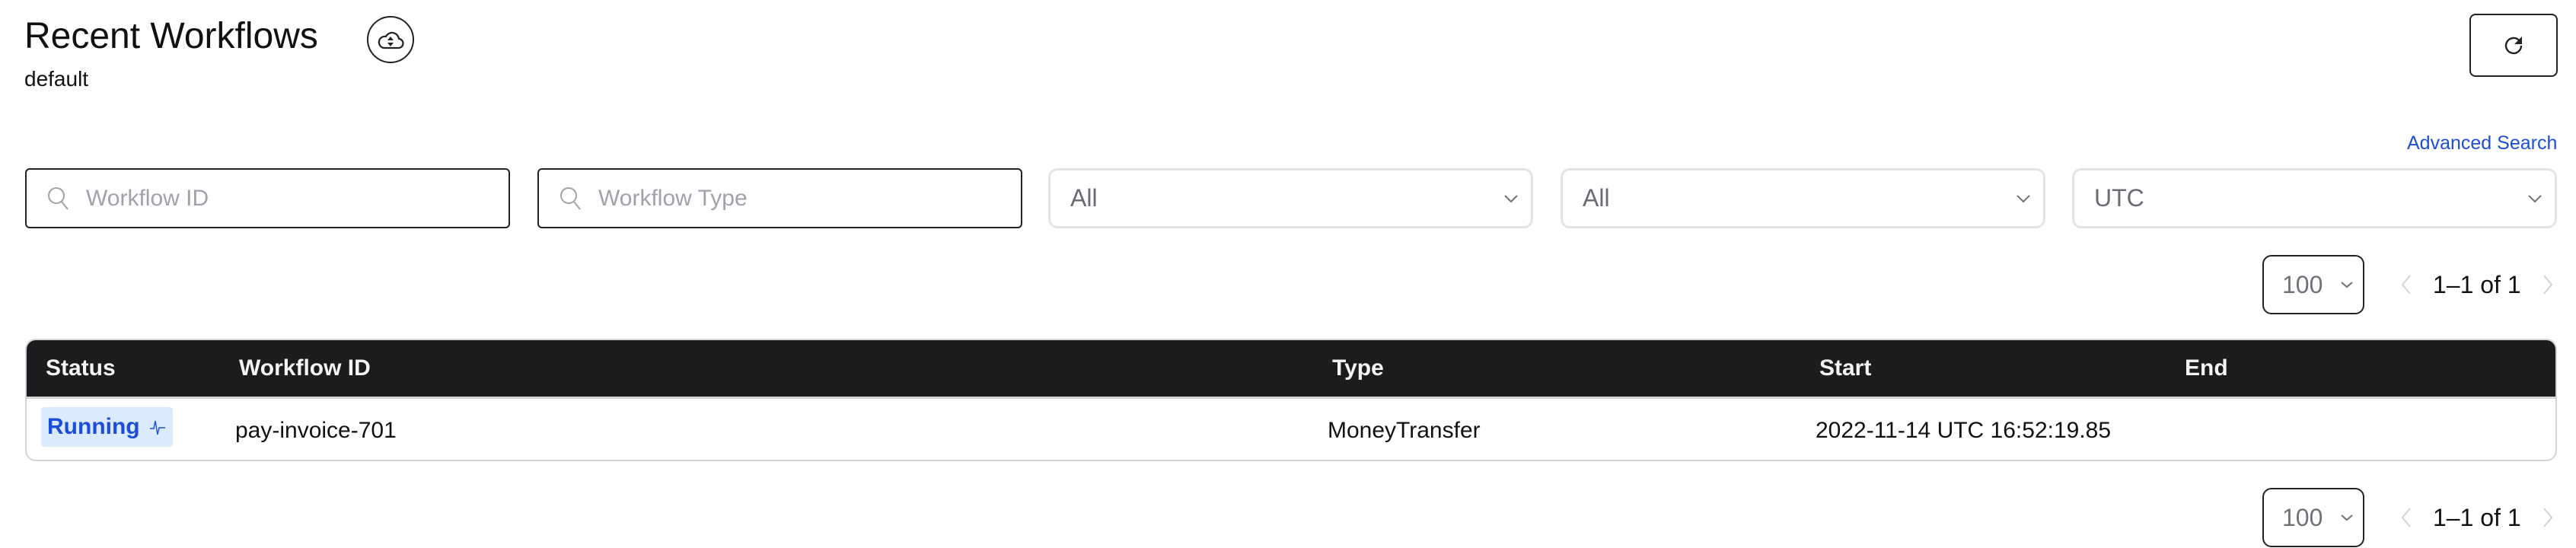 This screenshot has height=548, width=2576. Describe the element at coordinates (316, 429) in the screenshot. I see `workflow-id-link: pay-invoice-701` at that location.